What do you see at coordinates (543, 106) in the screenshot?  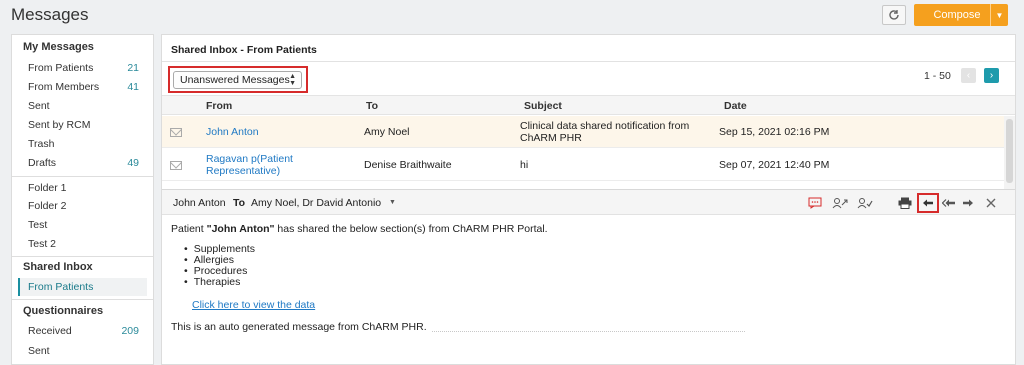 I see `column-header-subject: Subject` at bounding box center [543, 106].